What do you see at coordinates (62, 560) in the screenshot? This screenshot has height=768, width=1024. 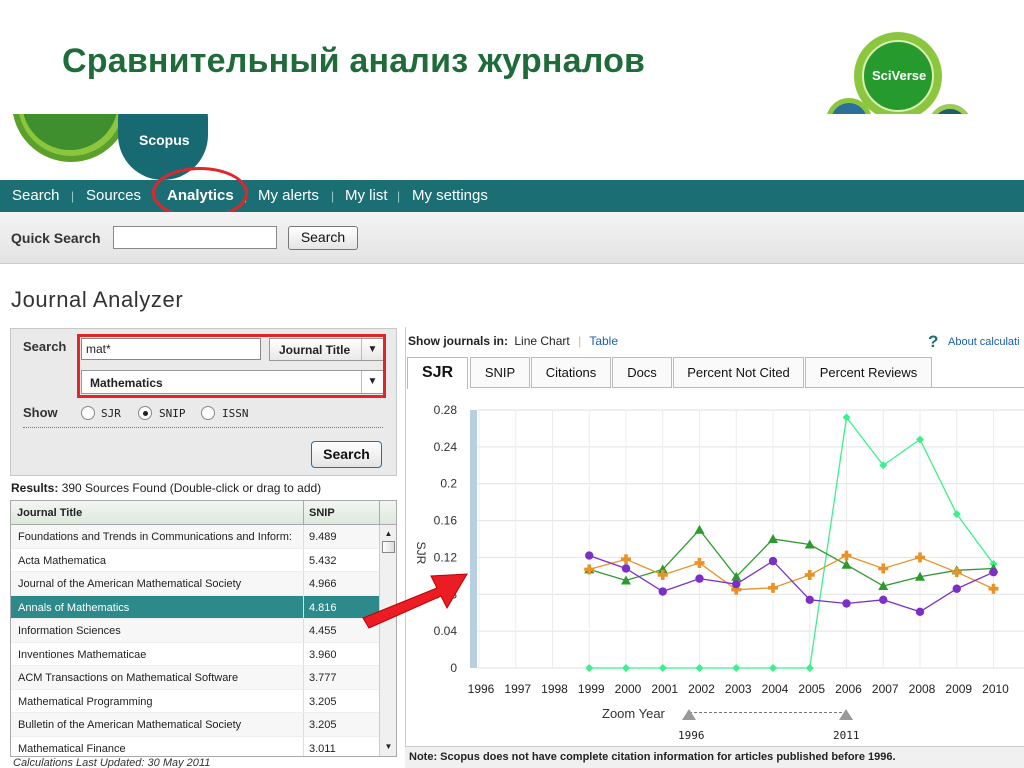 I see `journal-title-cell: Acta Mathematica` at bounding box center [62, 560].